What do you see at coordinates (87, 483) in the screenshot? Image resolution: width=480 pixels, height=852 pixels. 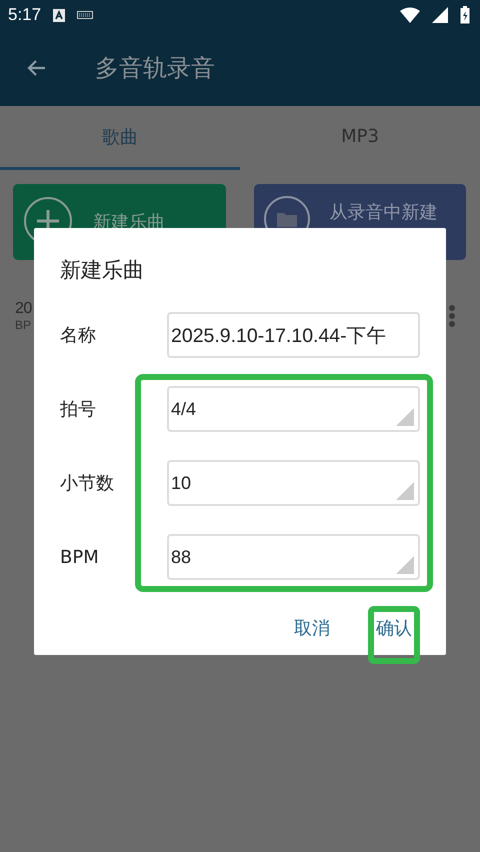 I see `field-label: 小节数` at bounding box center [87, 483].